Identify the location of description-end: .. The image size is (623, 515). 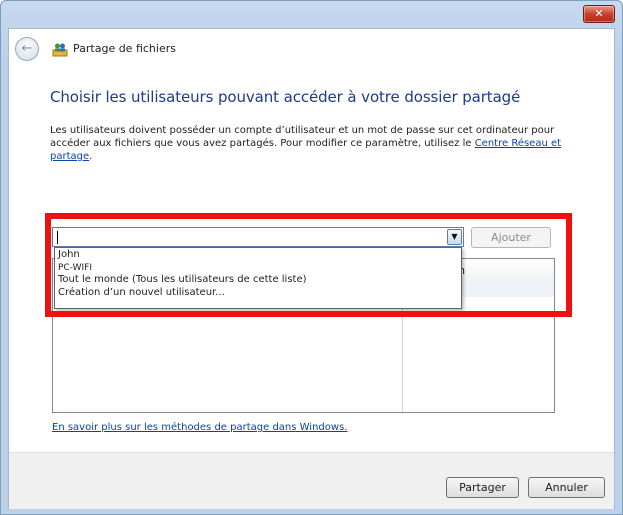
(91, 156).